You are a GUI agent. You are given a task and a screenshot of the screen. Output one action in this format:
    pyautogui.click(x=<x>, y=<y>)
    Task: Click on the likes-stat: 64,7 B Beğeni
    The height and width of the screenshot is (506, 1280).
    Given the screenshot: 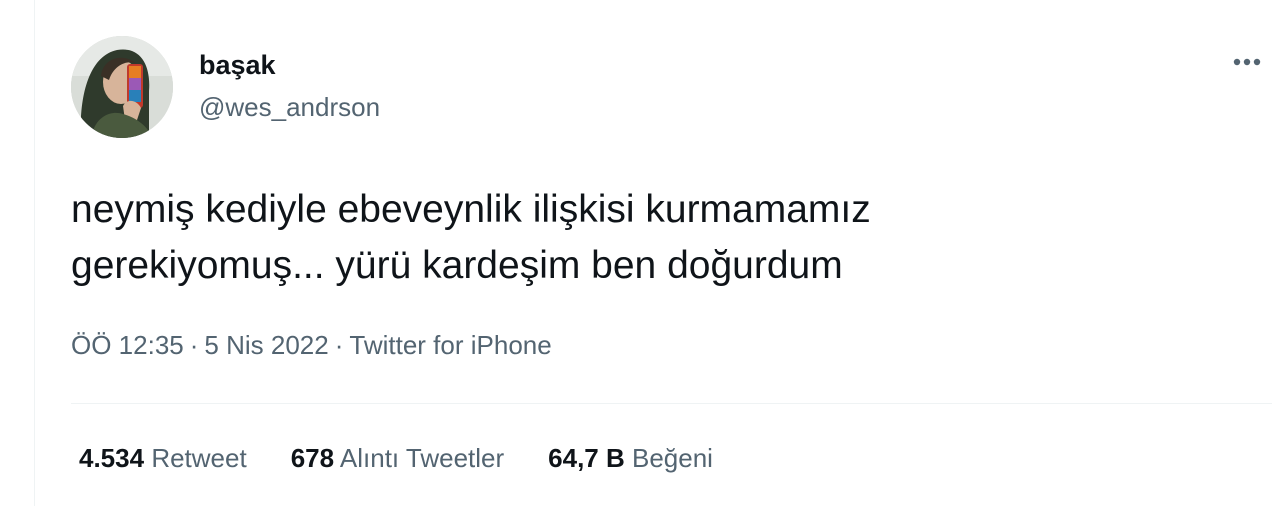 What is the action you would take?
    pyautogui.click(x=630, y=458)
    